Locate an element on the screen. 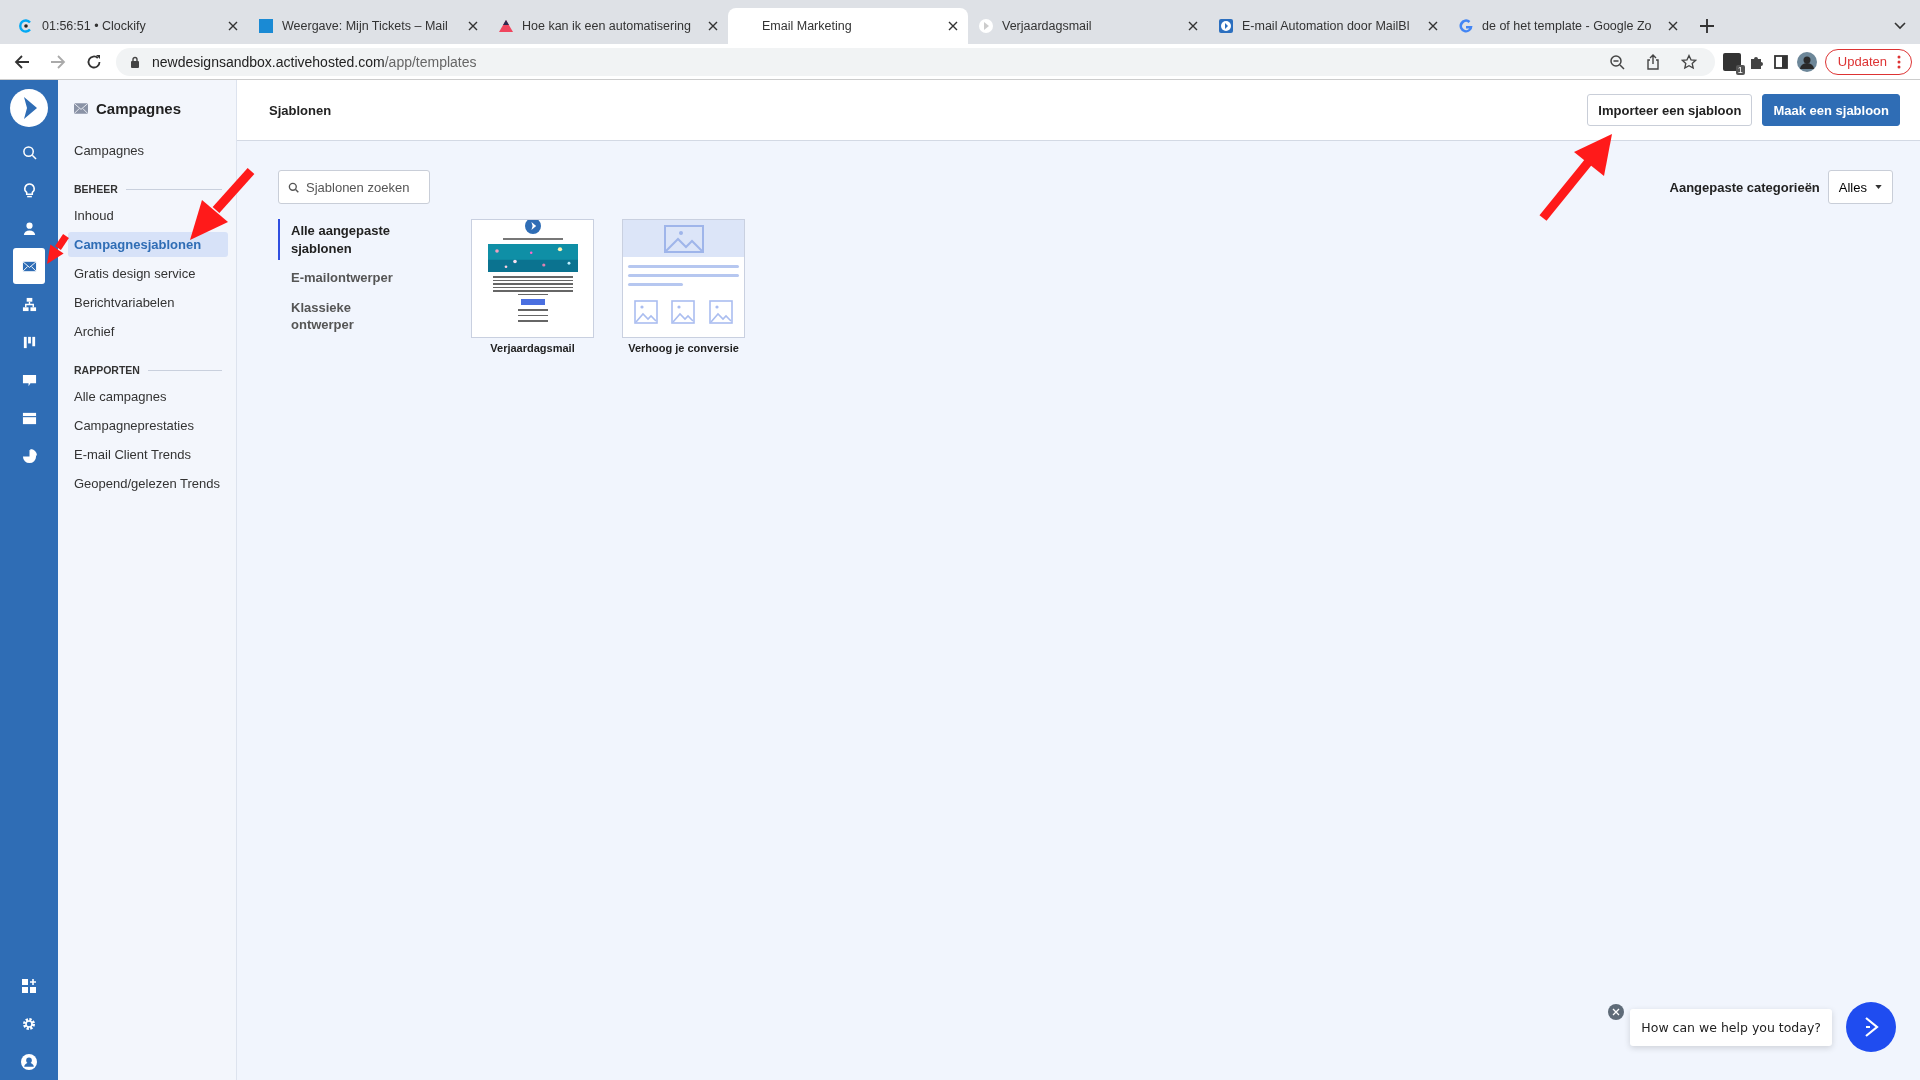  import-template-button: Importeer een sjabloon is located at coordinates (1670, 110).